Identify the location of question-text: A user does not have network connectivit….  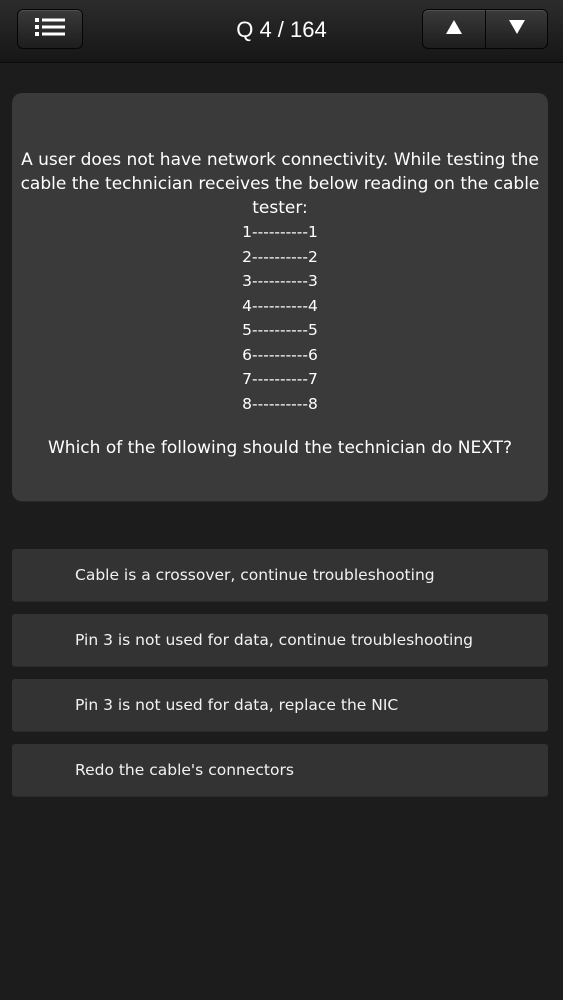
(280, 184).